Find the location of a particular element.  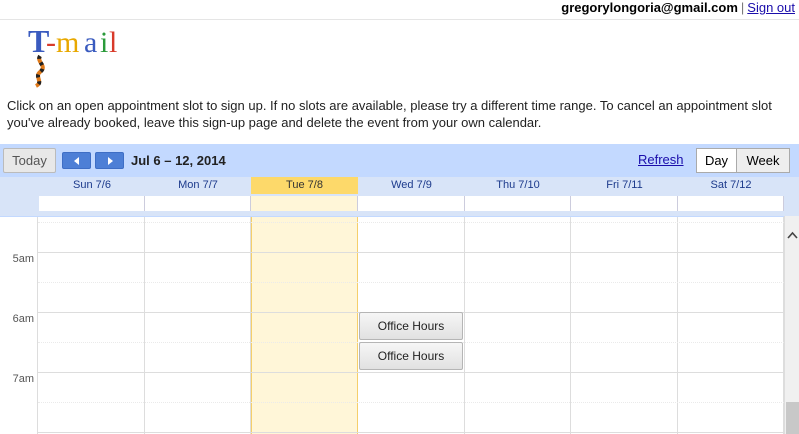

day-header-2: Tue 7/8 is located at coordinates (304, 185).